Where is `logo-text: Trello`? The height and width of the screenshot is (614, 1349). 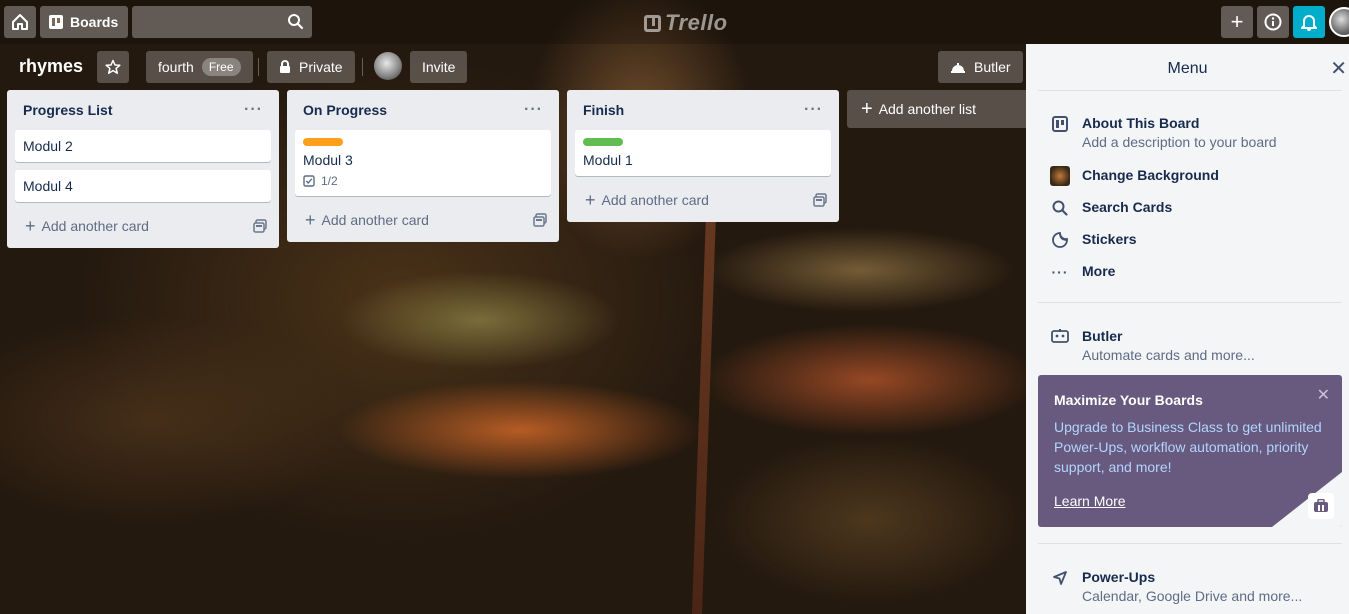 logo-text: Trello is located at coordinates (696, 22).